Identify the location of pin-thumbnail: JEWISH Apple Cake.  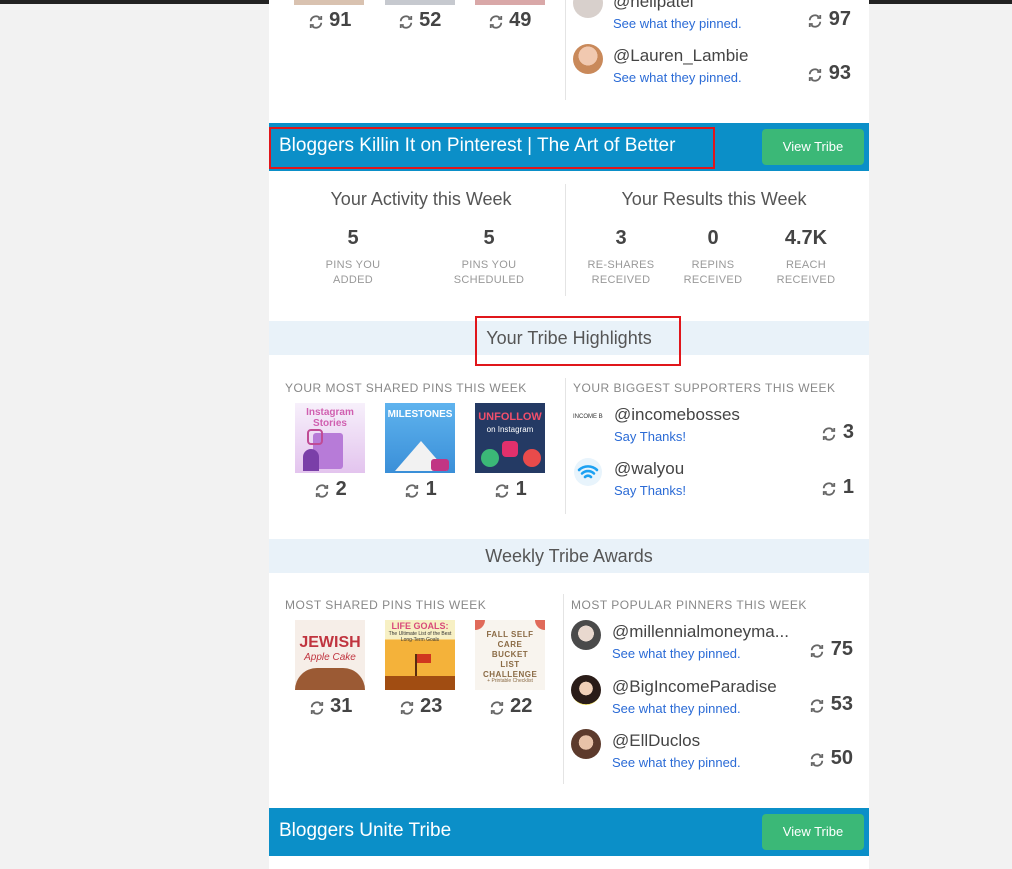
(330, 655).